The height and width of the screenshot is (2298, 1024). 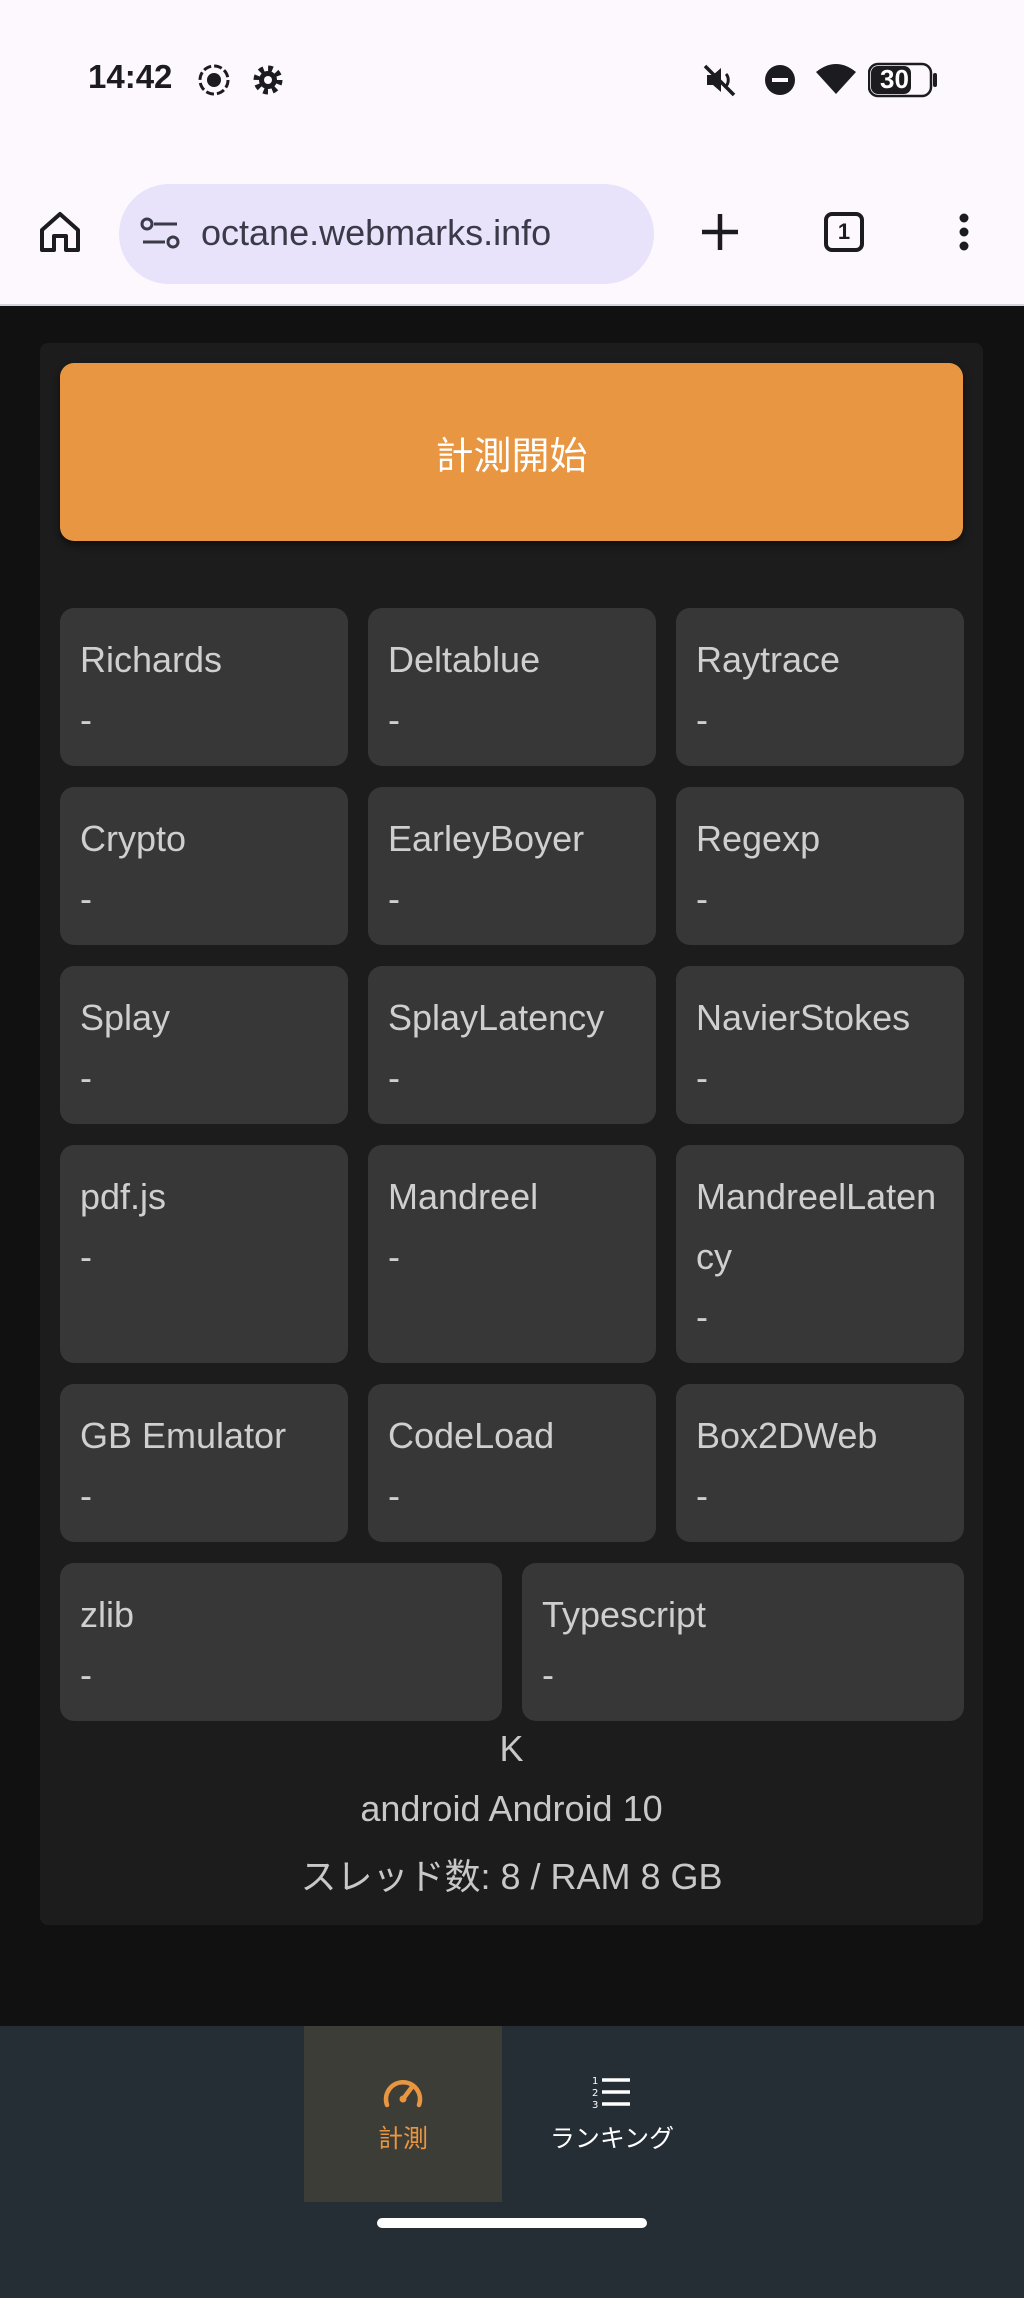 I want to click on mute-icon, so click(x=720, y=80).